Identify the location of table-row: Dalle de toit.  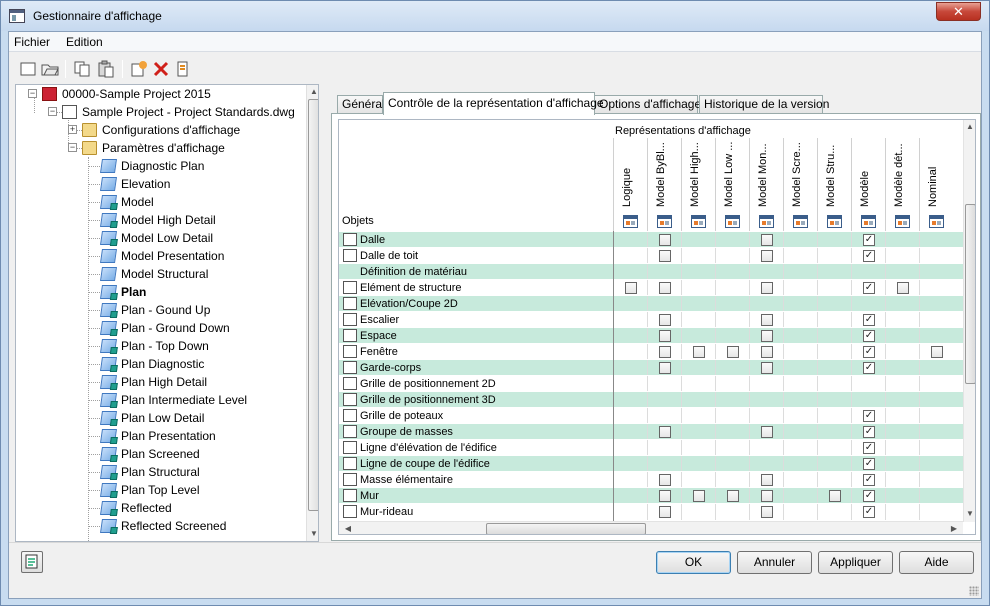
(651, 255).